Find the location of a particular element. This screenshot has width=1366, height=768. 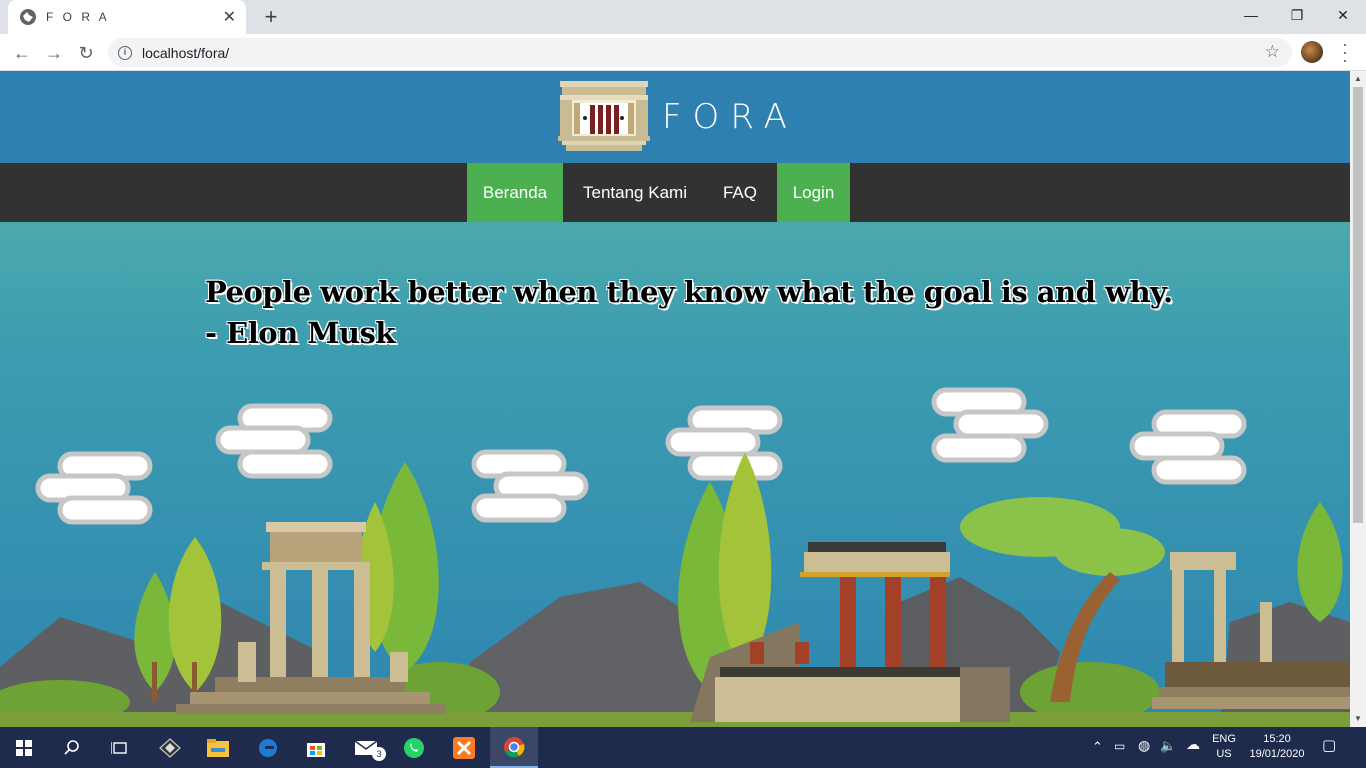

reload-button: ↻ is located at coordinates (86, 53).